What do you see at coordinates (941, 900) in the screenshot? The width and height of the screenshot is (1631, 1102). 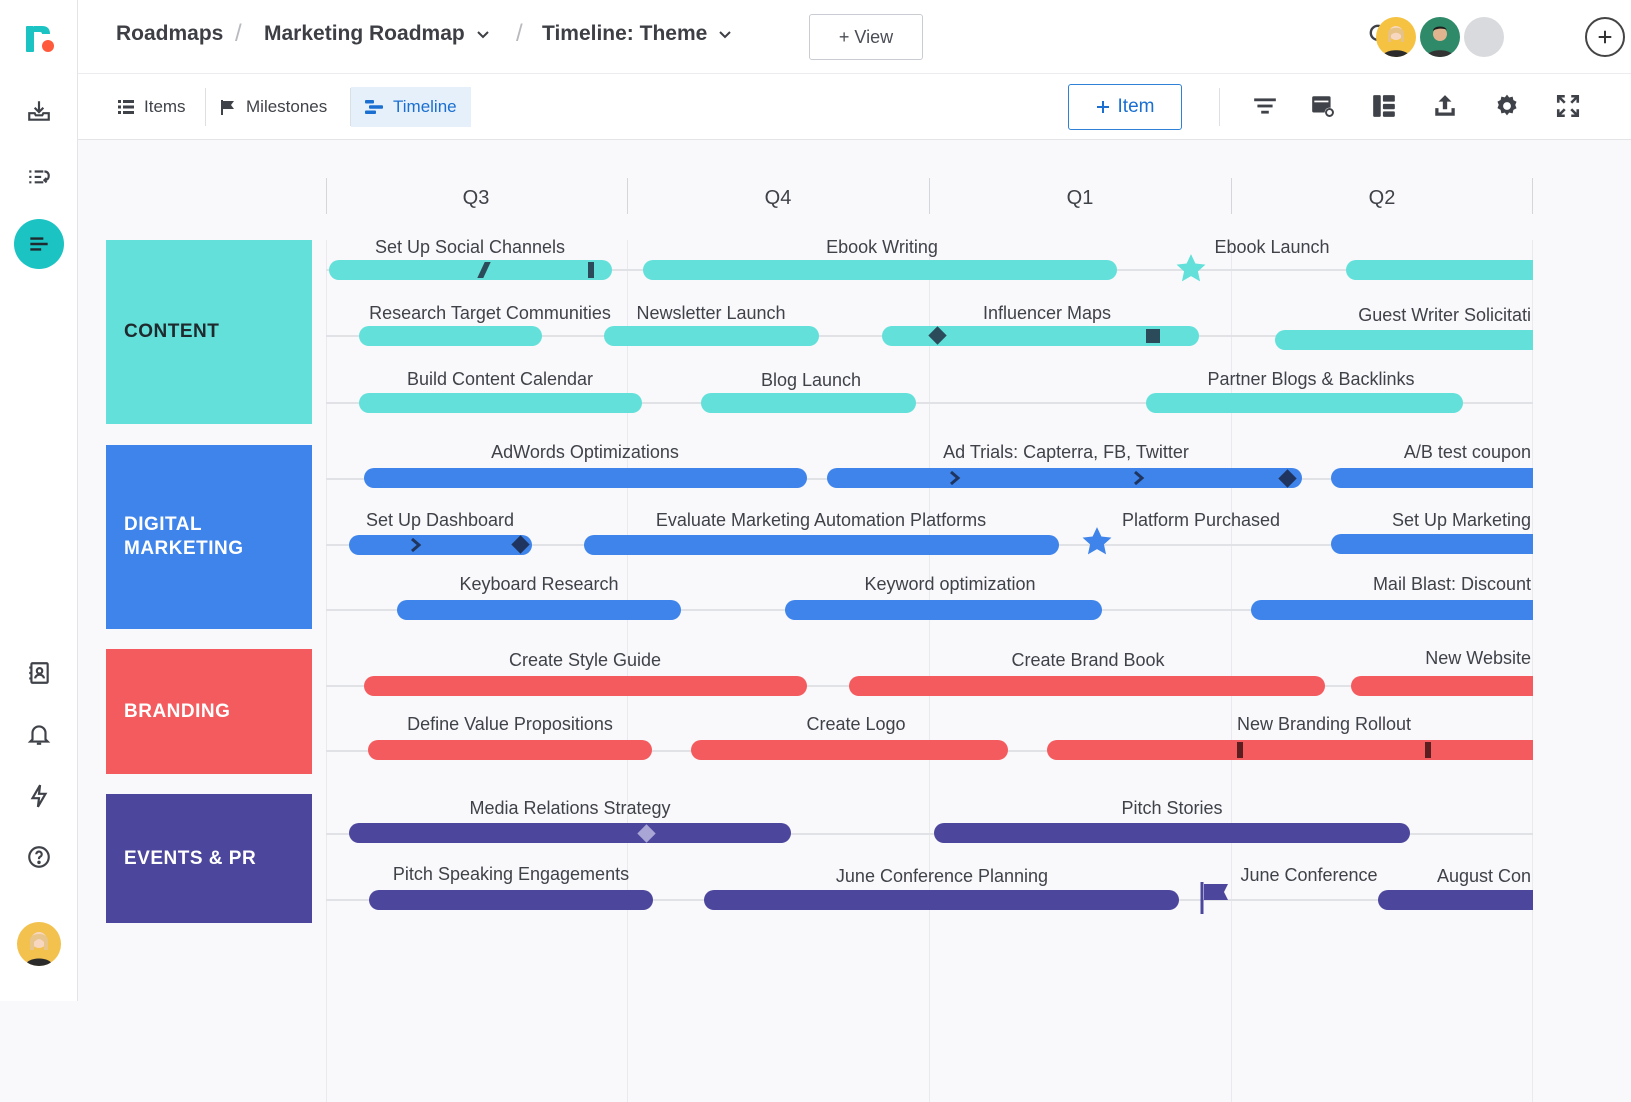 I see `item-bar-june-conference-planning` at bounding box center [941, 900].